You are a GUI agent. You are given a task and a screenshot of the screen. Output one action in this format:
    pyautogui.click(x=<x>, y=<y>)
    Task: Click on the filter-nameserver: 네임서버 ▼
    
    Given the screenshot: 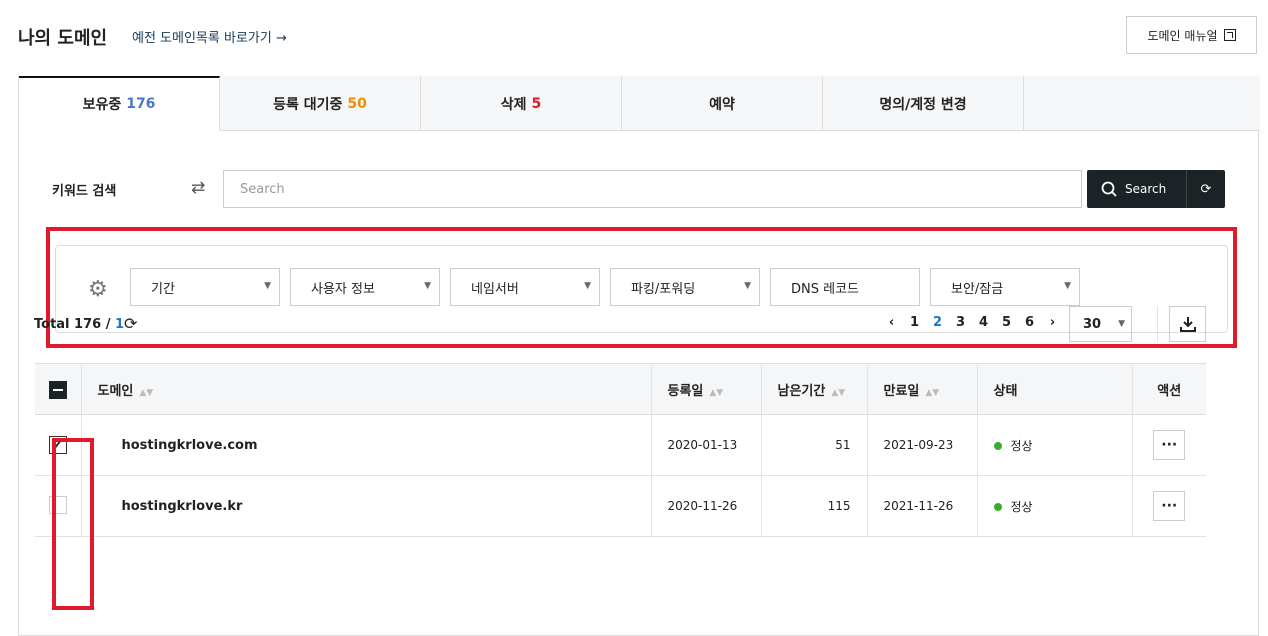 What is the action you would take?
    pyautogui.click(x=525, y=287)
    